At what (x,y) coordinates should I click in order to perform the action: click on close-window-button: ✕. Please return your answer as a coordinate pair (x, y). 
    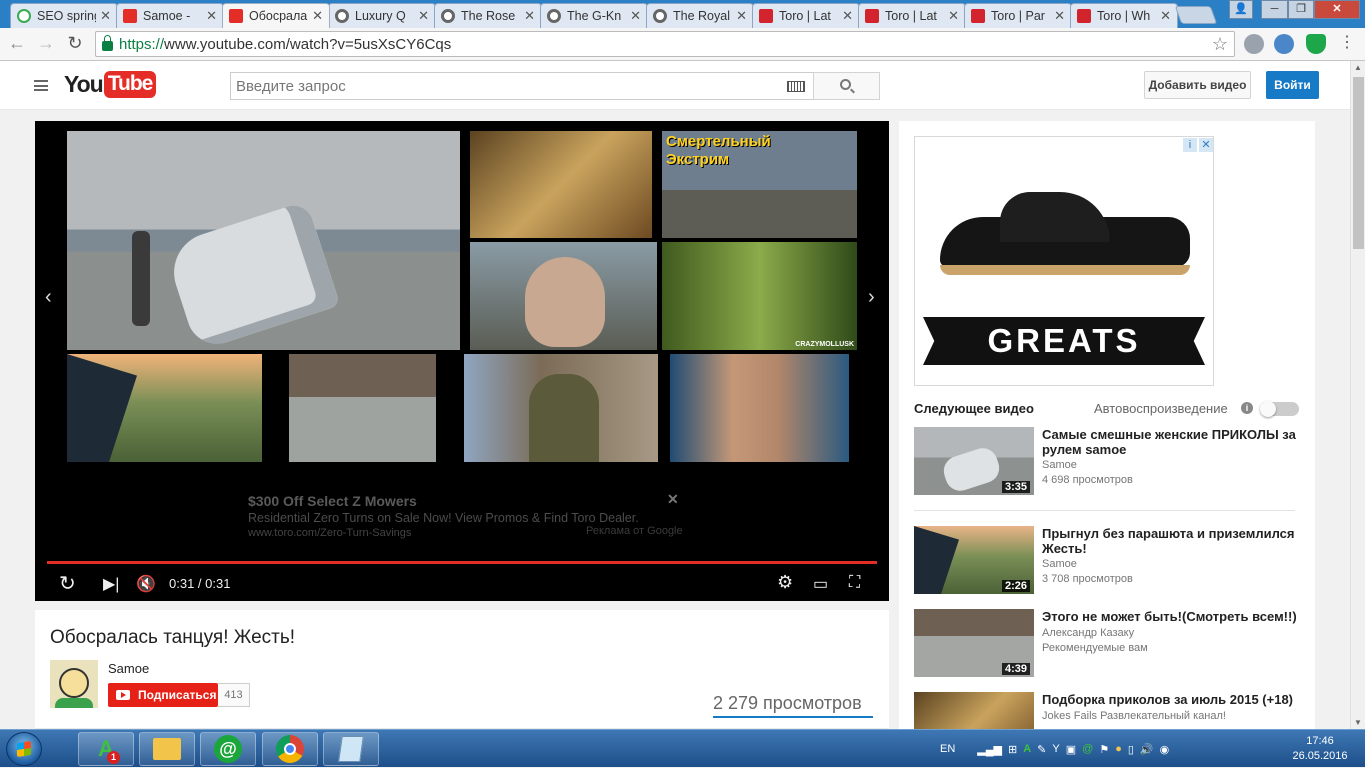
    Looking at the image, I should click on (1337, 9).